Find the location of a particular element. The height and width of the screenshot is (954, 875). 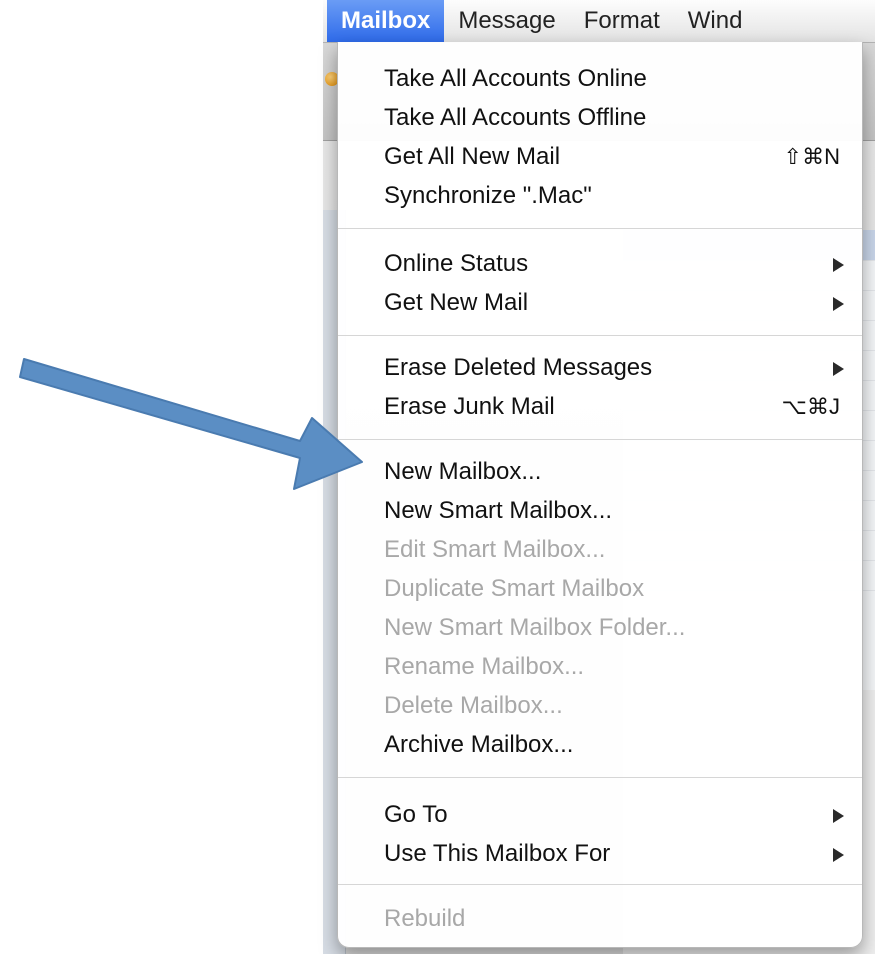

menu-item-go-to: Go To is located at coordinates (600, 815).